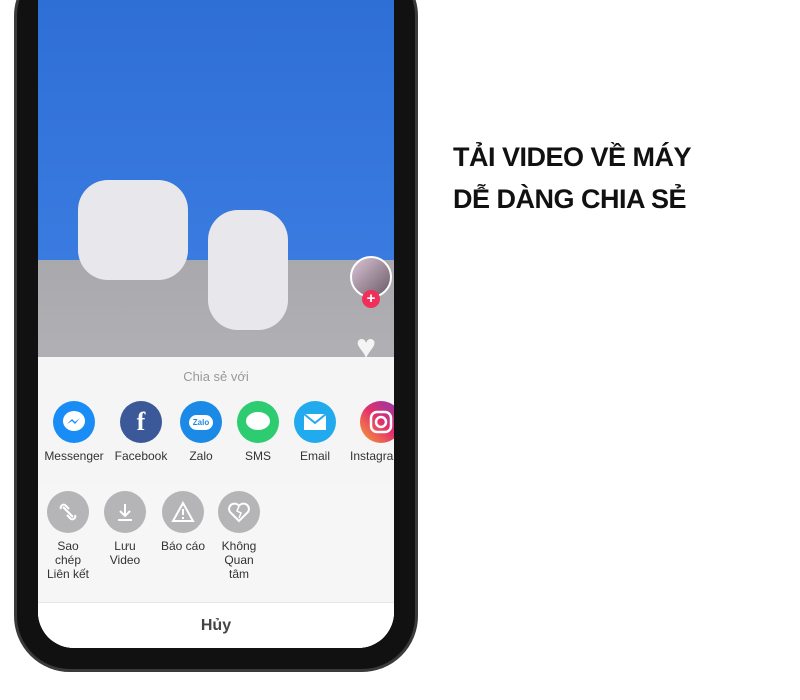  What do you see at coordinates (125, 512) in the screenshot?
I see `download-icon` at bounding box center [125, 512].